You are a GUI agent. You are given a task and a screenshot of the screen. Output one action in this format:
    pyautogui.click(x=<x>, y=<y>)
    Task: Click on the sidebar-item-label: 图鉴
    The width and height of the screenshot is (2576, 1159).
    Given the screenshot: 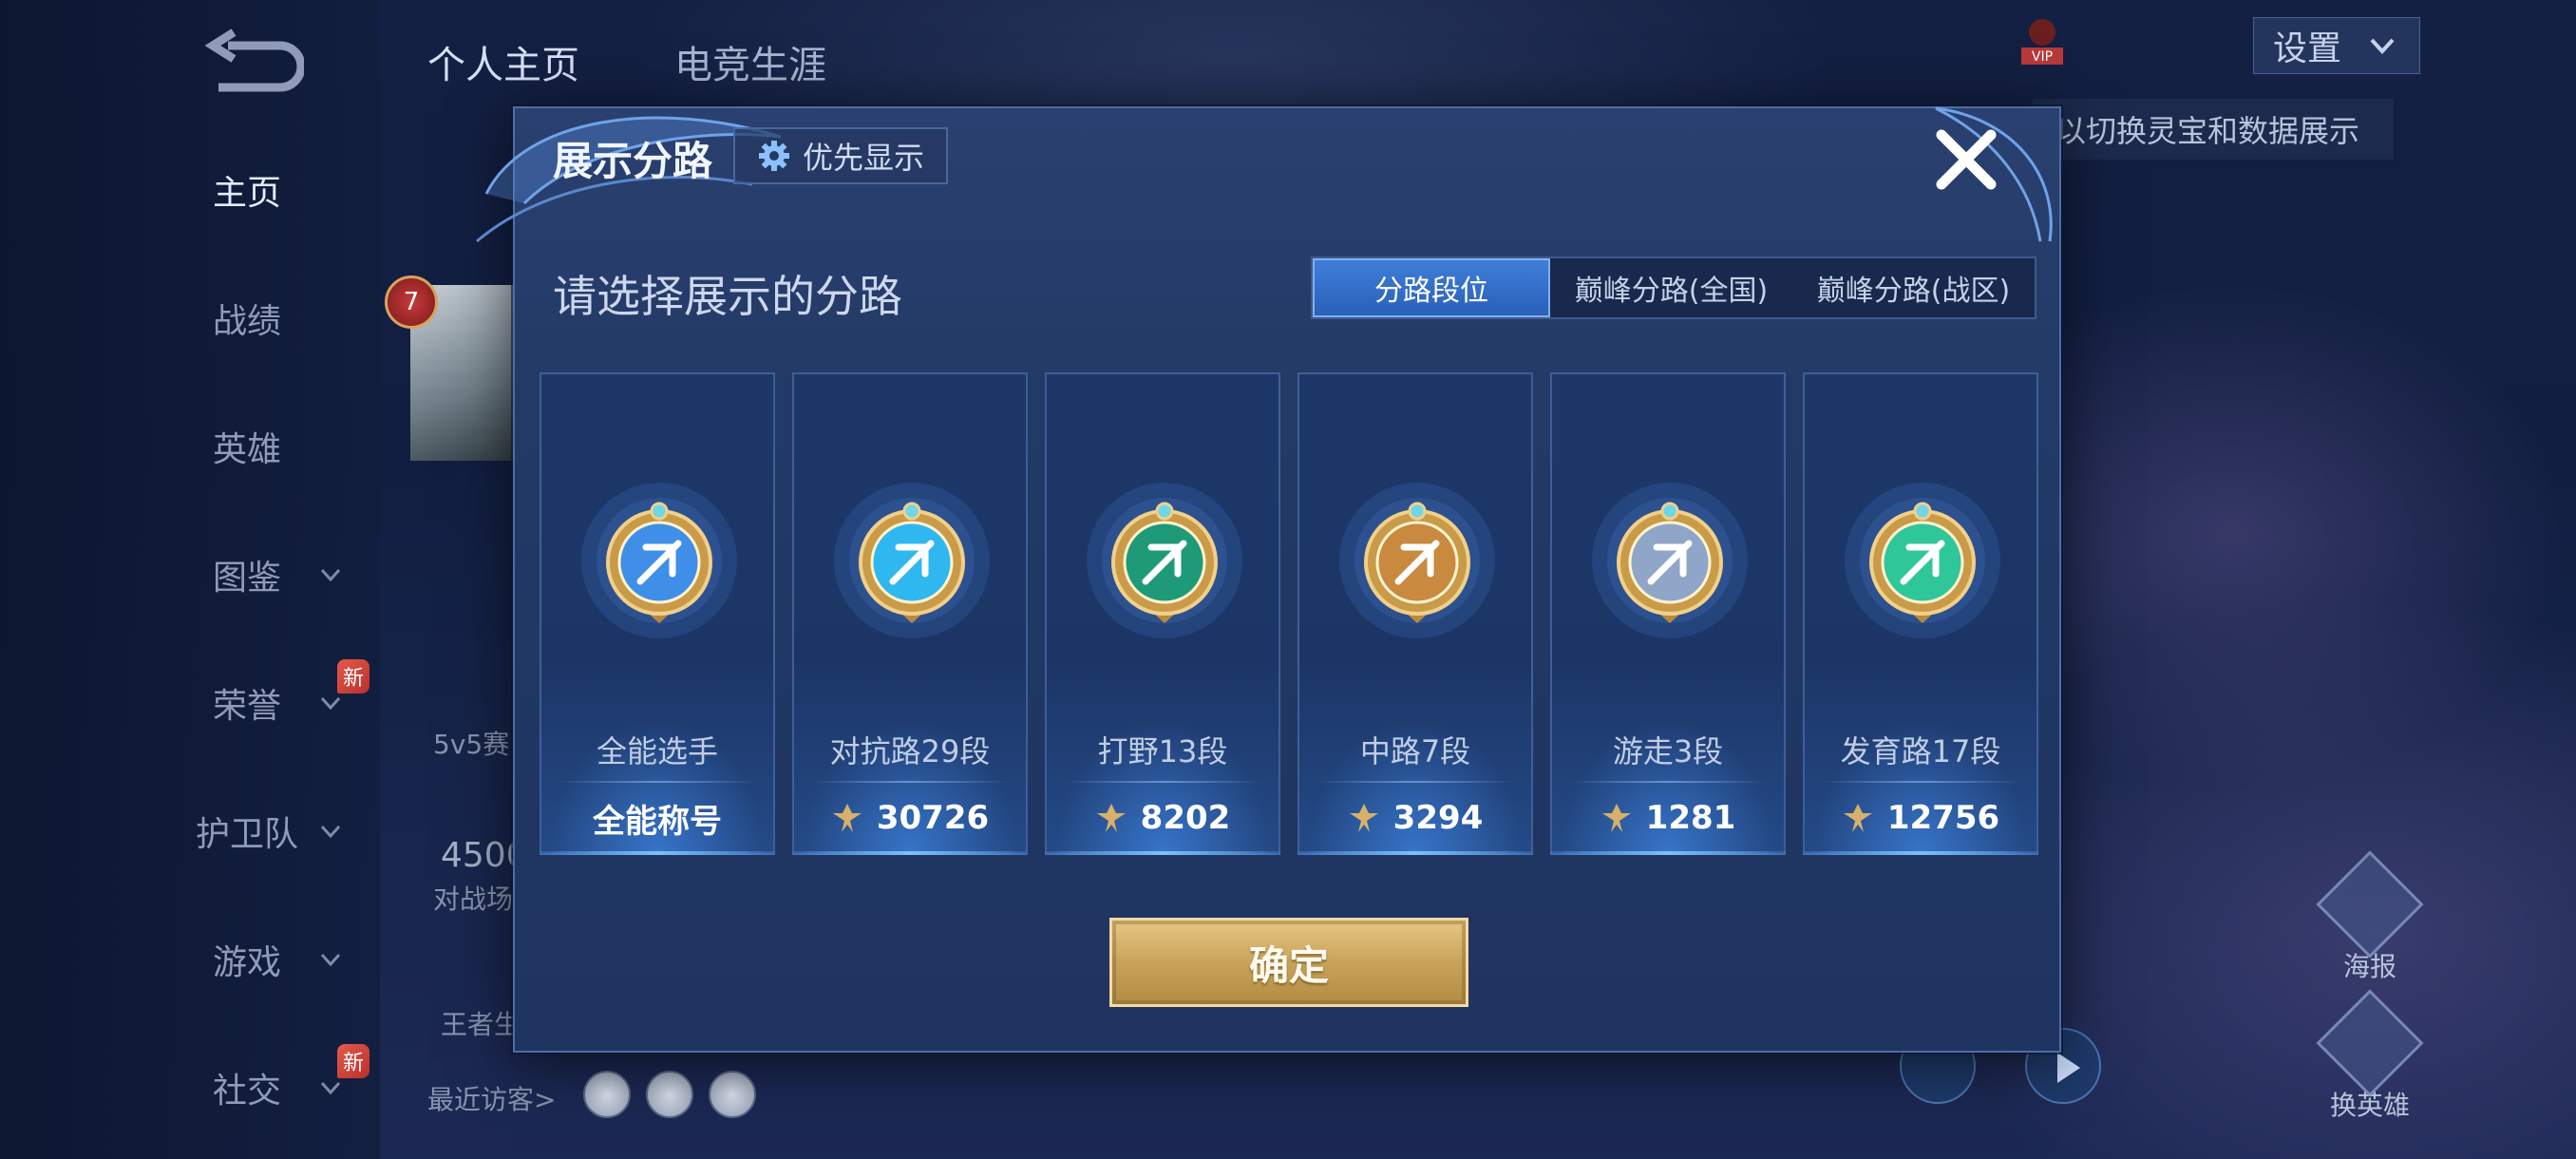 What is the action you would take?
    pyautogui.click(x=246, y=578)
    